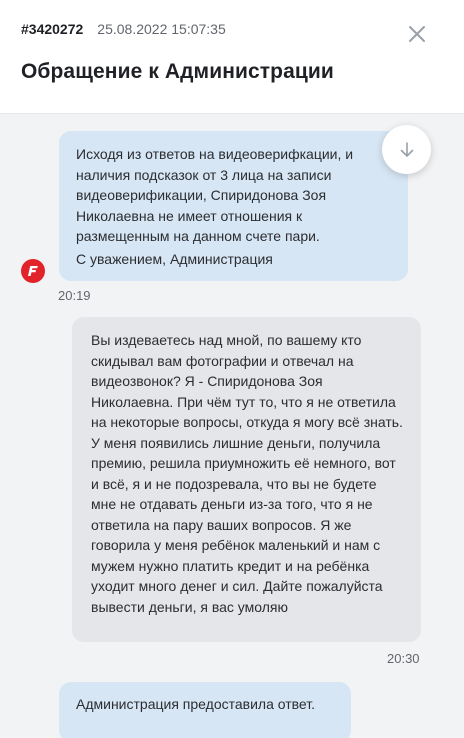 This screenshot has width=464, height=738. Describe the element at coordinates (74, 295) in the screenshot. I see `message-time: 20:19` at that location.